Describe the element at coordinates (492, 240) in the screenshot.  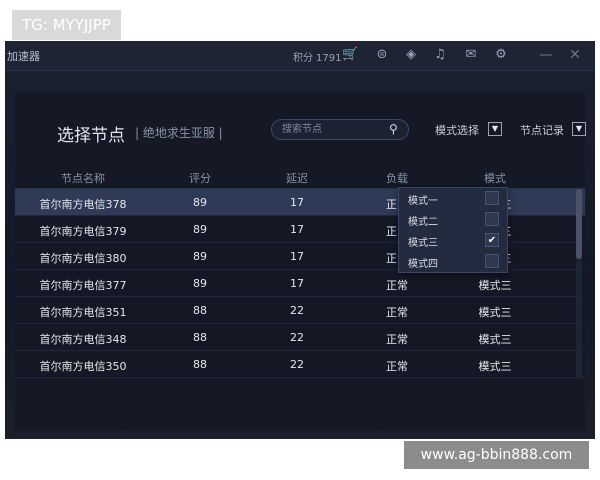
I see `checkmark-icon: ✔` at that location.